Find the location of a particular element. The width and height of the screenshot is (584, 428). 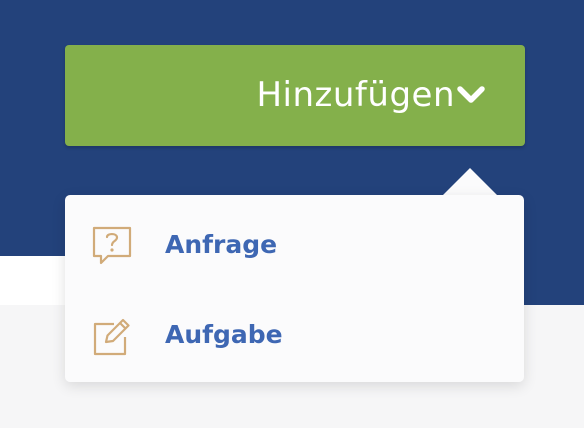

menu-item-label: Anfrage is located at coordinates (221, 244).